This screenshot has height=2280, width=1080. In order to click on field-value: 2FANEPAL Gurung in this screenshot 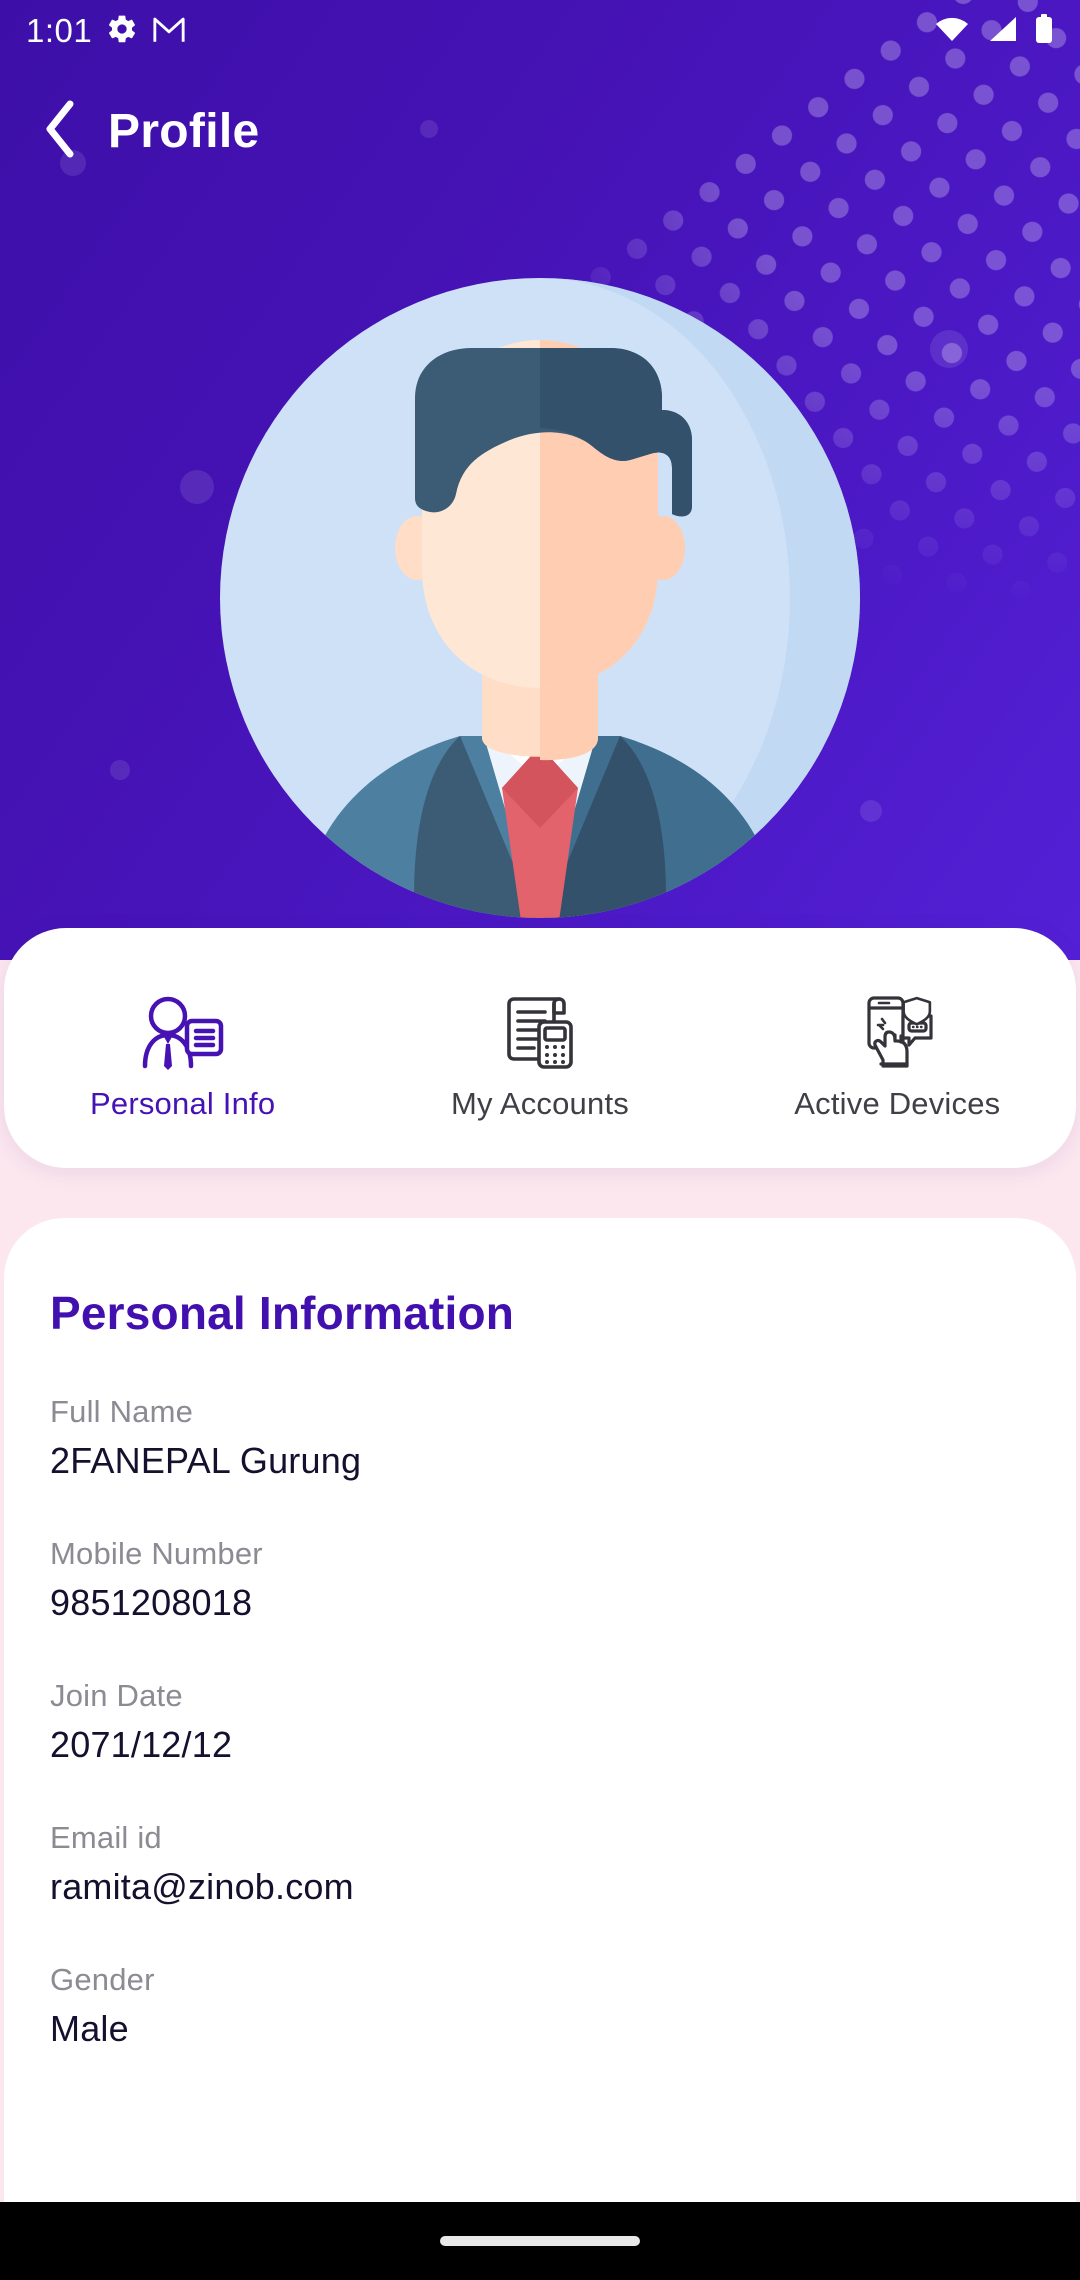, I will do `click(206, 1460)`.